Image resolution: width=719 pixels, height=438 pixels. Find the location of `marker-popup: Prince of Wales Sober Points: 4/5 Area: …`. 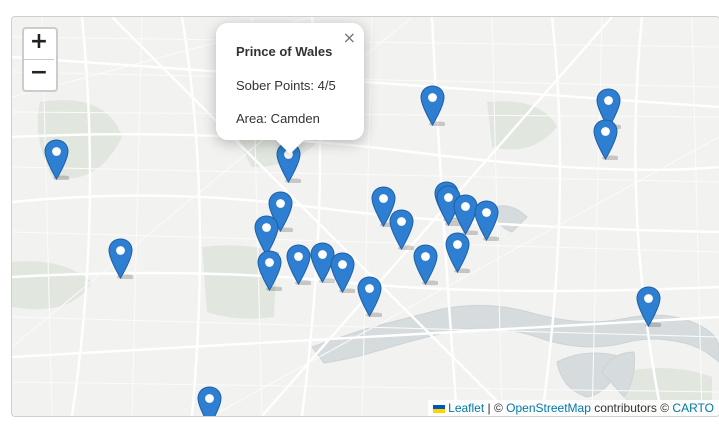

marker-popup: Prince of Wales Sober Points: 4/5 Area: … is located at coordinates (290, 89).